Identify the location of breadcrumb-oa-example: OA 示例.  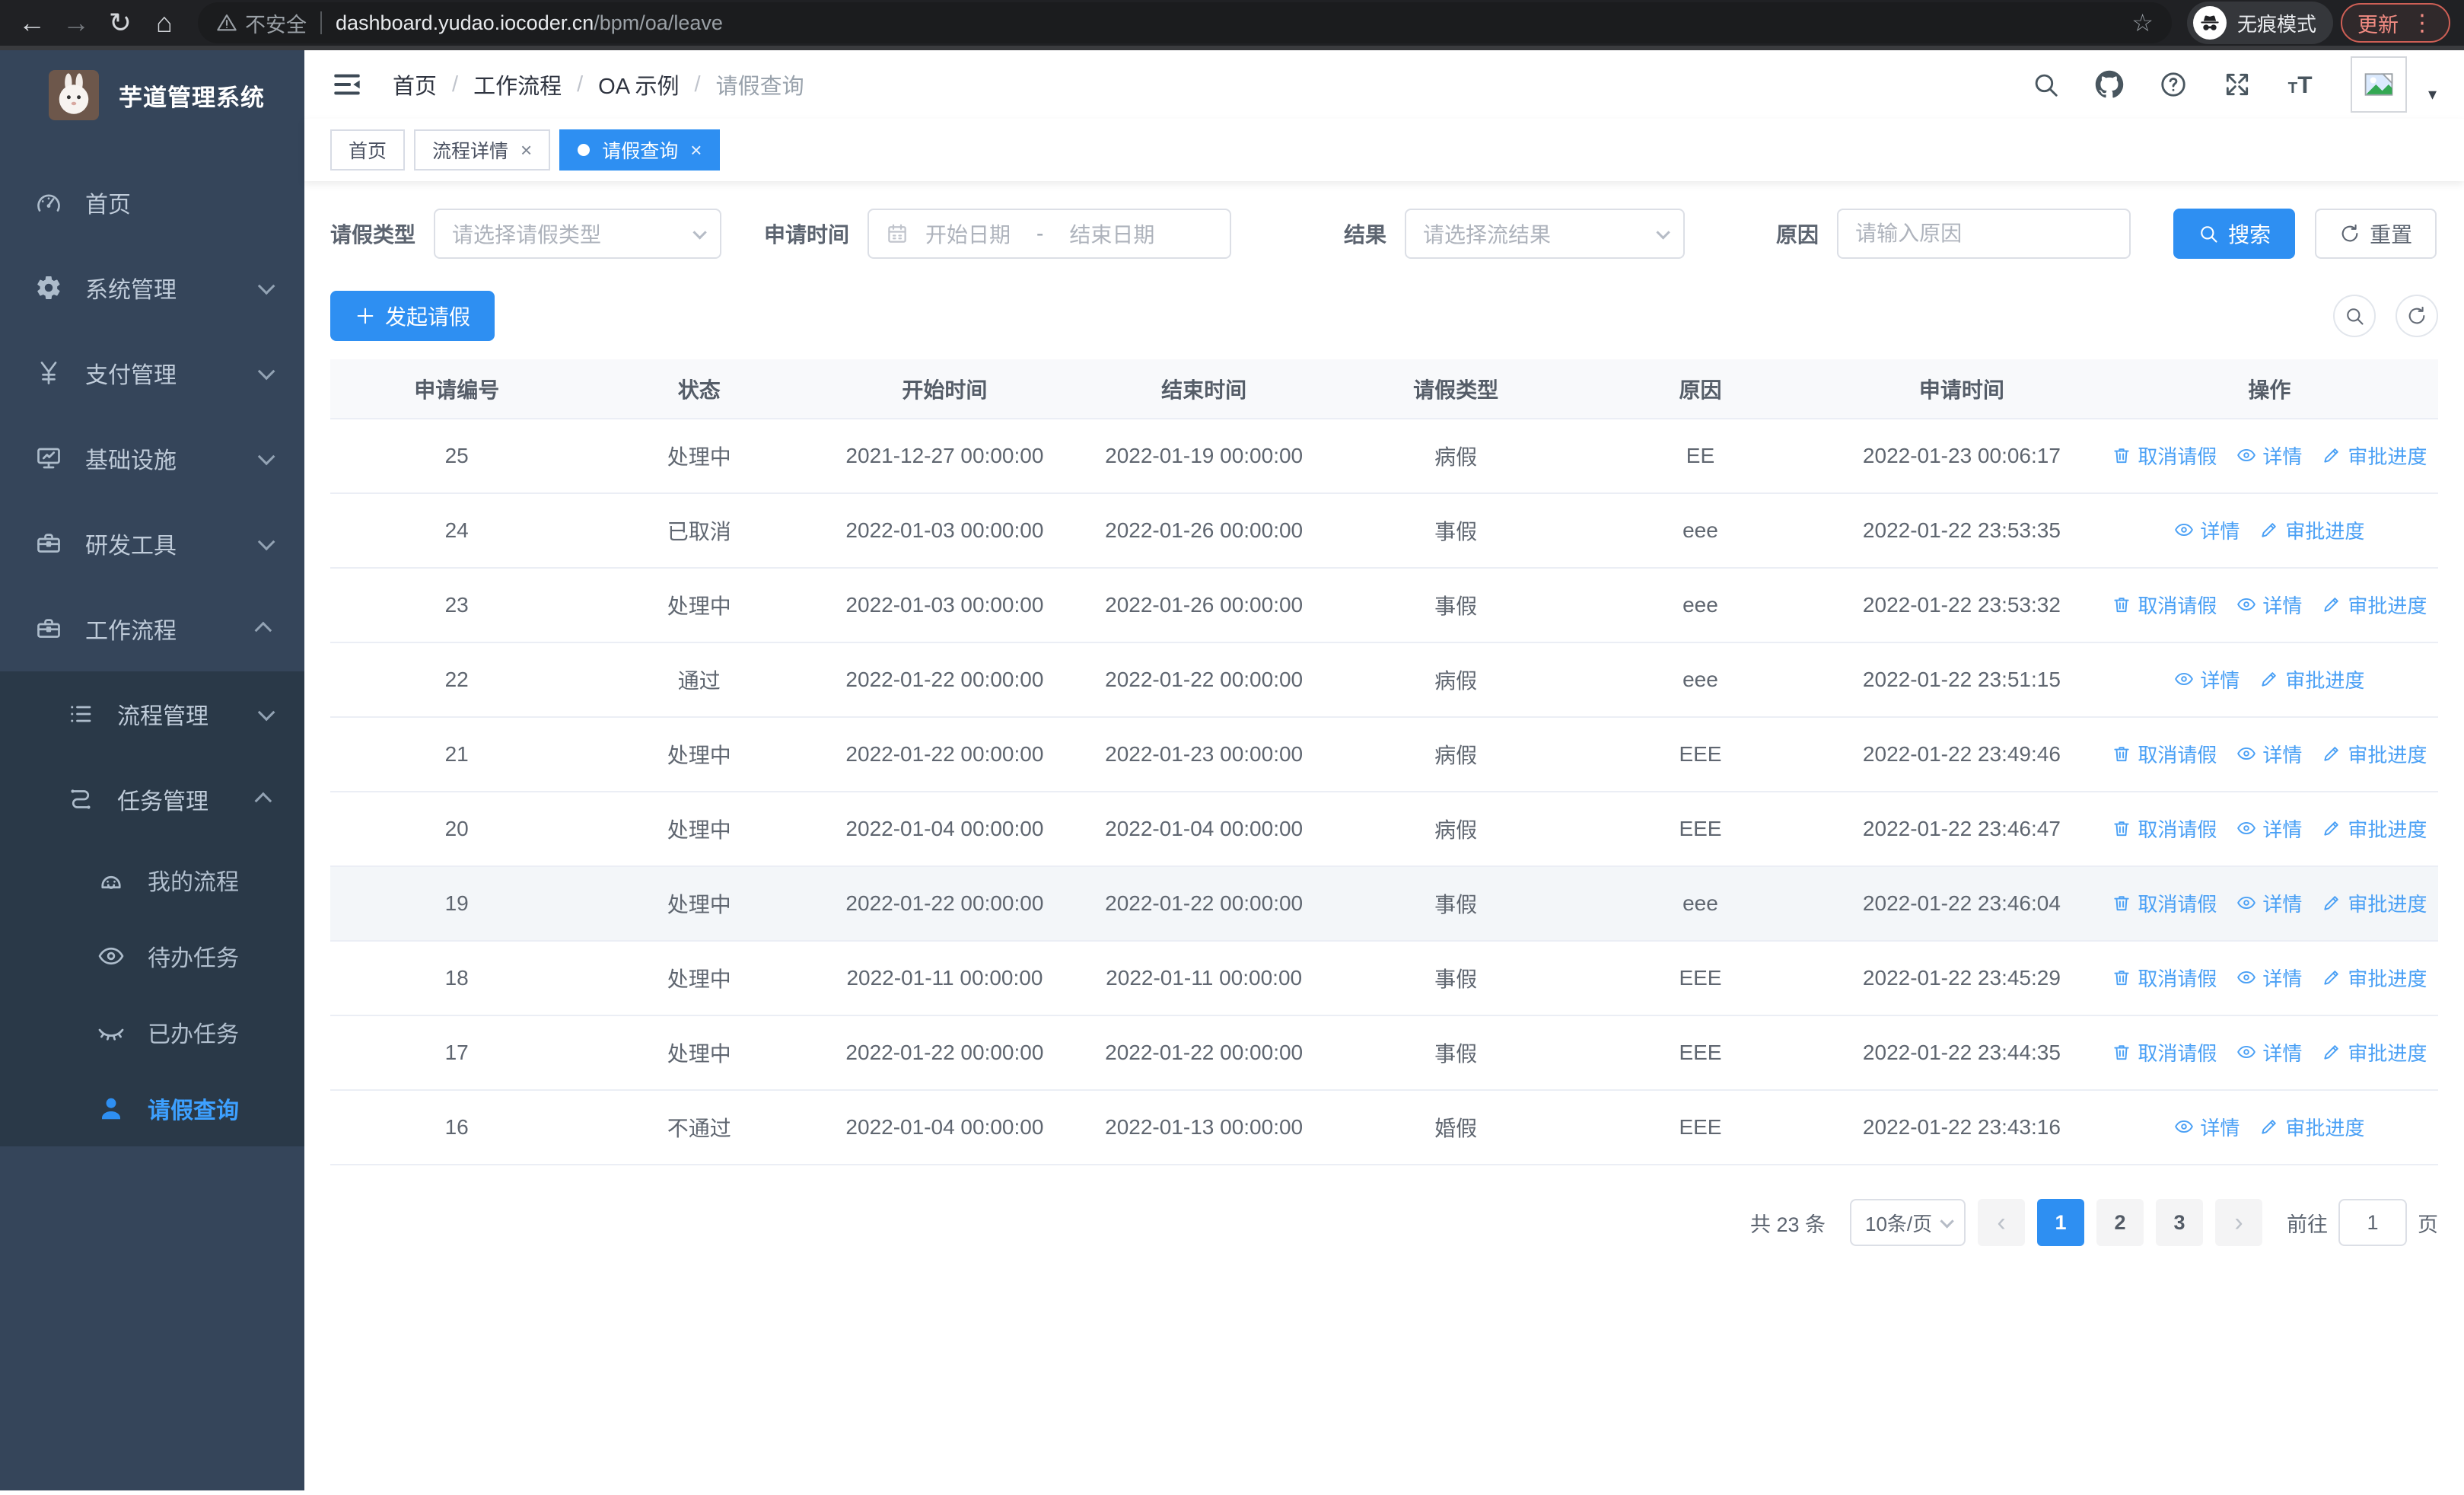
(638, 85).